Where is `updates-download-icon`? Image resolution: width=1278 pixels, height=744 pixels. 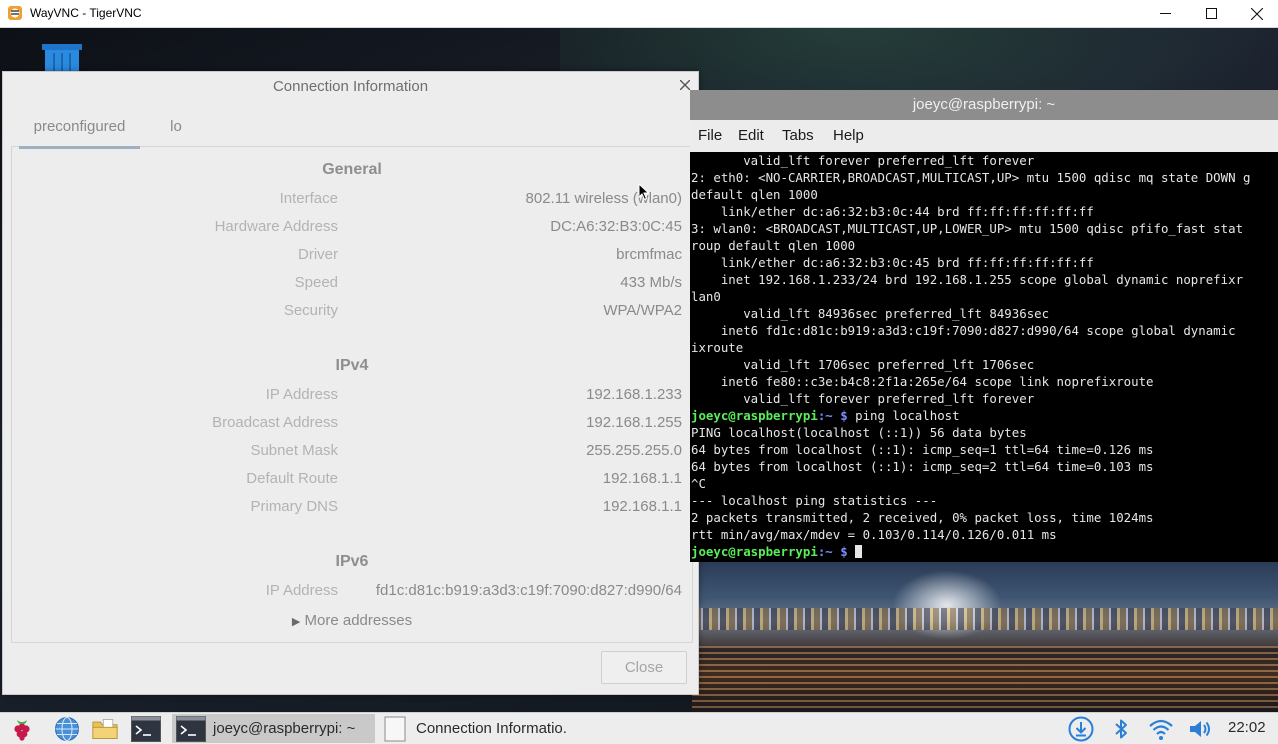
updates-download-icon is located at coordinates (1081, 729).